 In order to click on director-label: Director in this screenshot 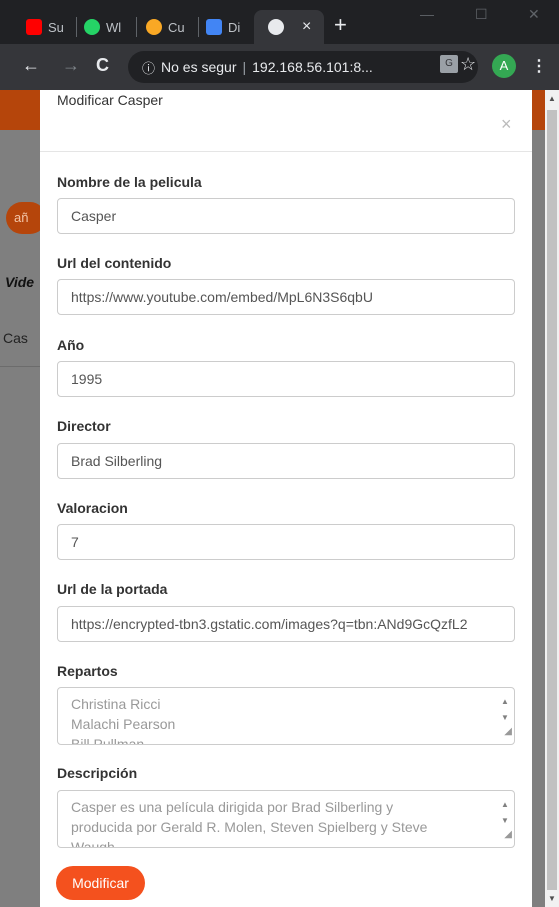, I will do `click(84, 426)`.